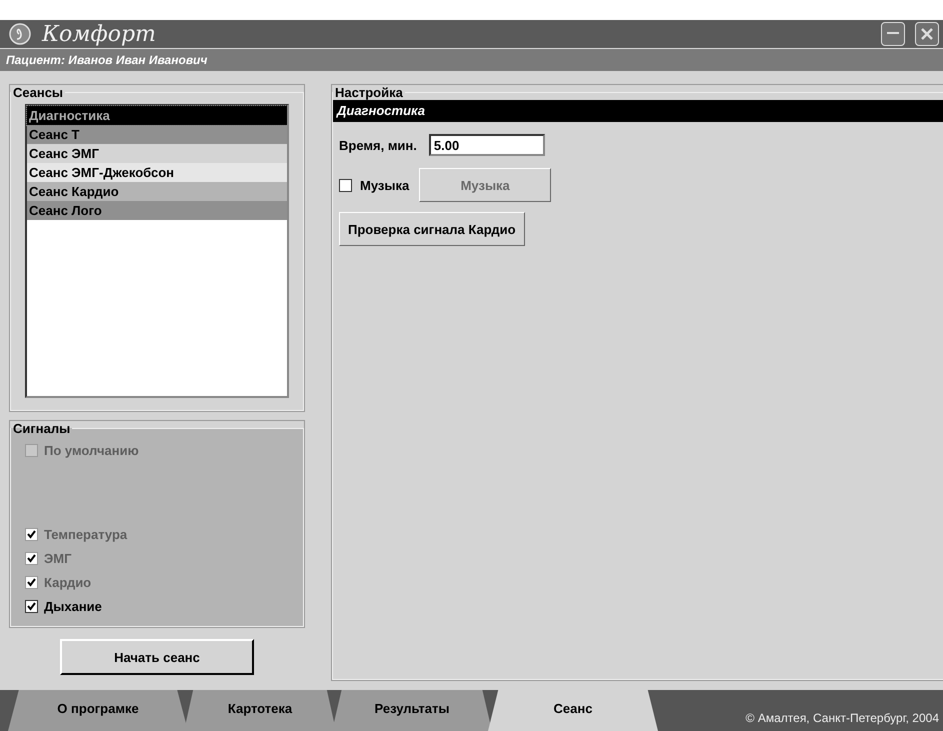  I want to click on group-title: Сеансы, so click(38, 92).